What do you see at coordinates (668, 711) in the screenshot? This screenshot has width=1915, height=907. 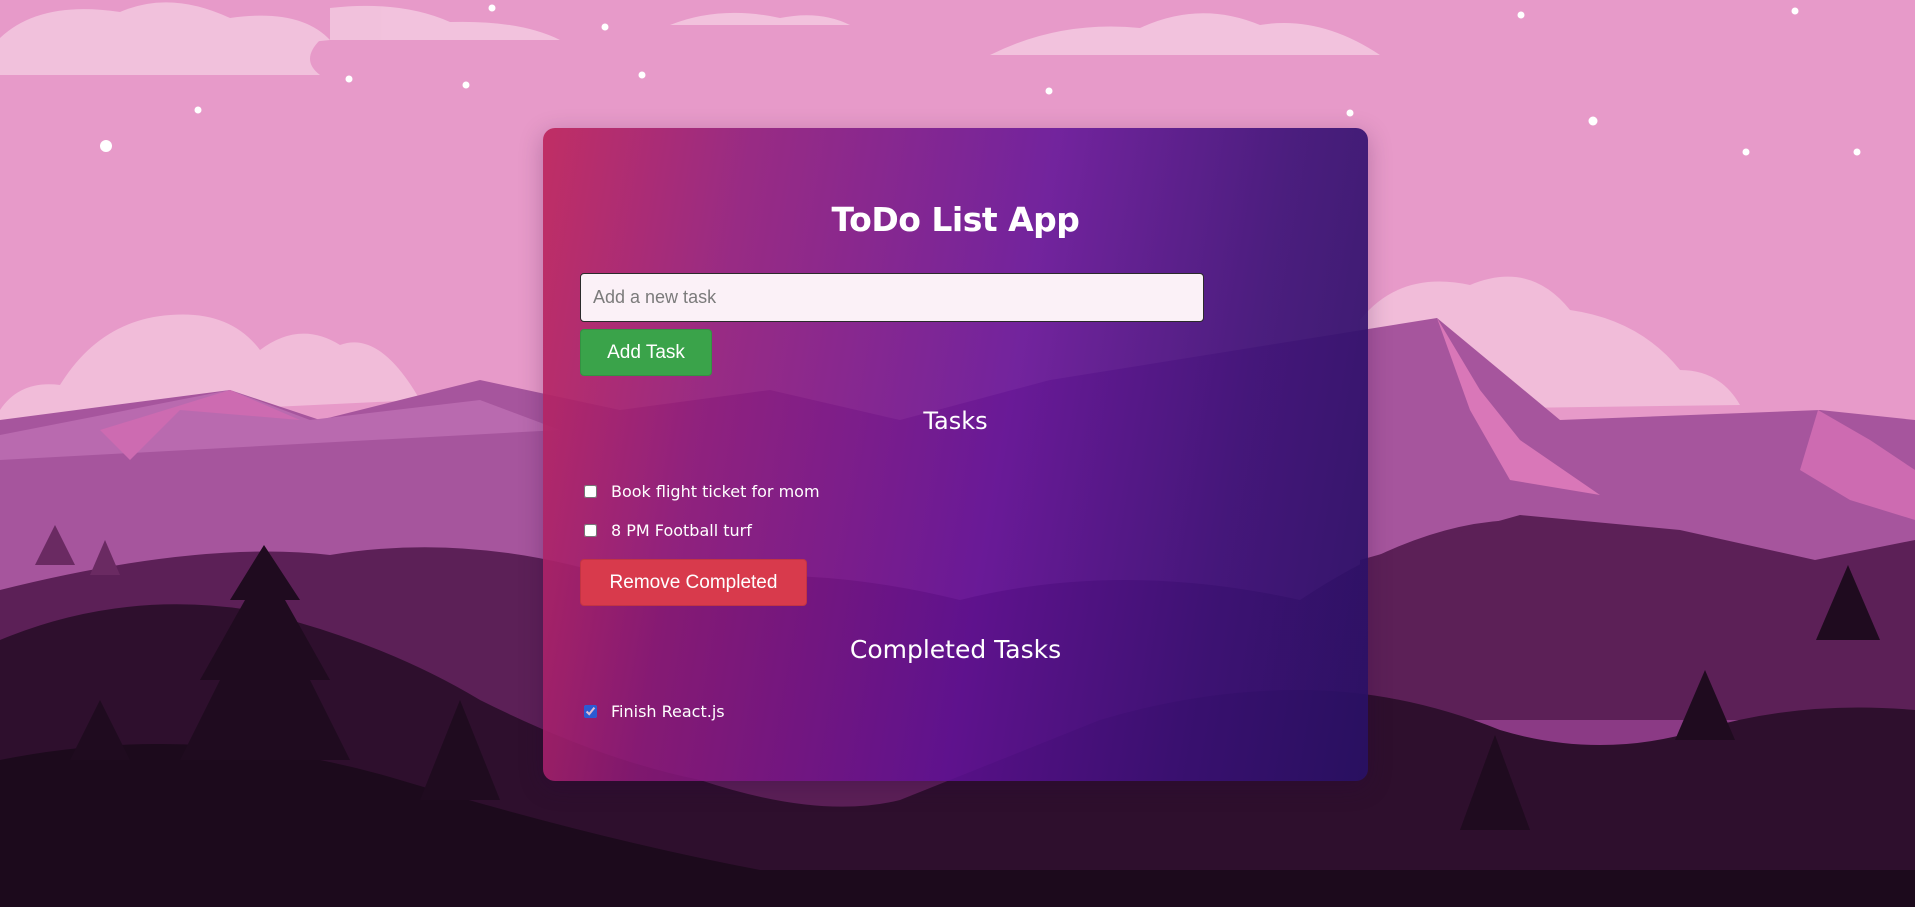 I see `completed-task-label: Finish React.js` at bounding box center [668, 711].